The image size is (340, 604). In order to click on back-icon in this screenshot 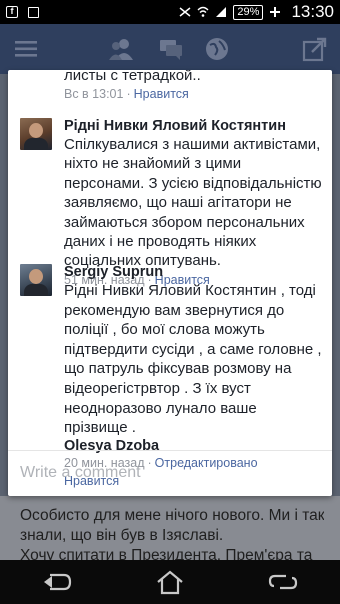, I will do `click(57, 582)`.